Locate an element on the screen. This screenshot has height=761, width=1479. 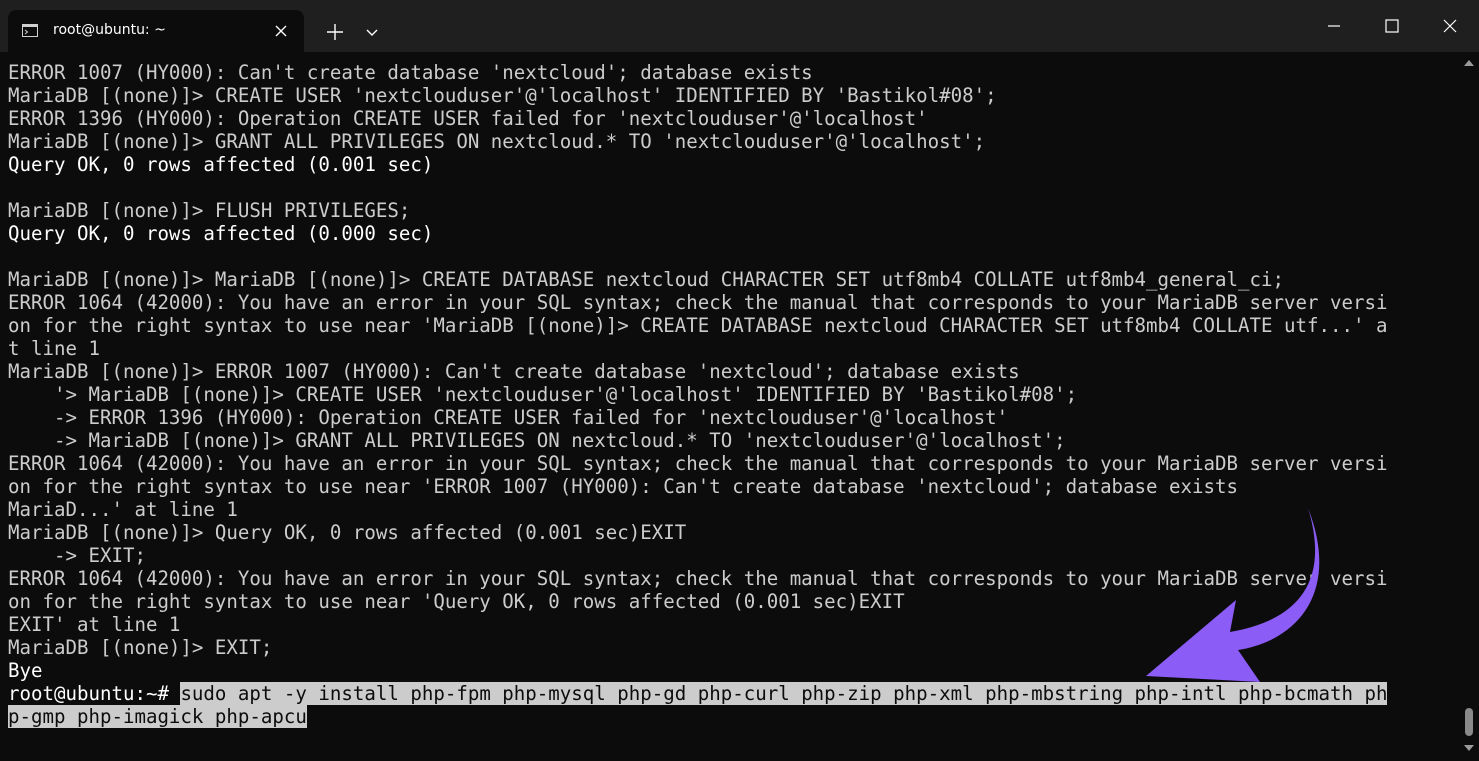
terminal-line: EXIT' at line 1 is located at coordinates (94, 624).